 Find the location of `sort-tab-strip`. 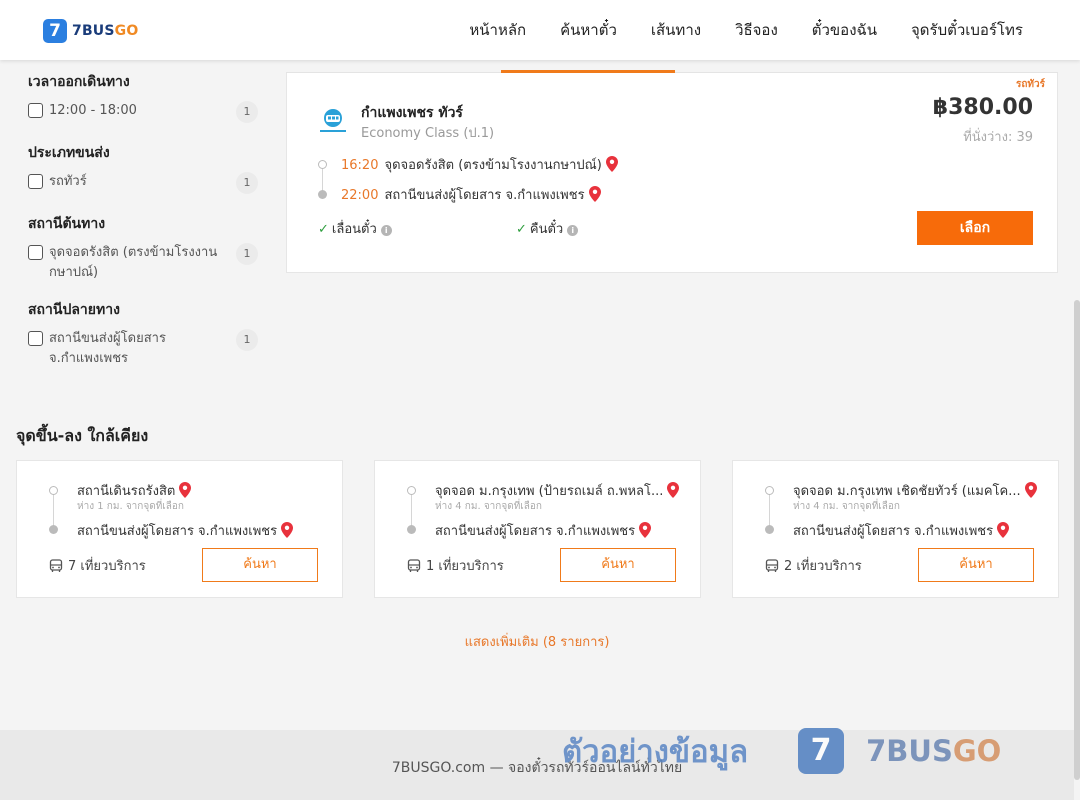

sort-tab-strip is located at coordinates (672, 66).